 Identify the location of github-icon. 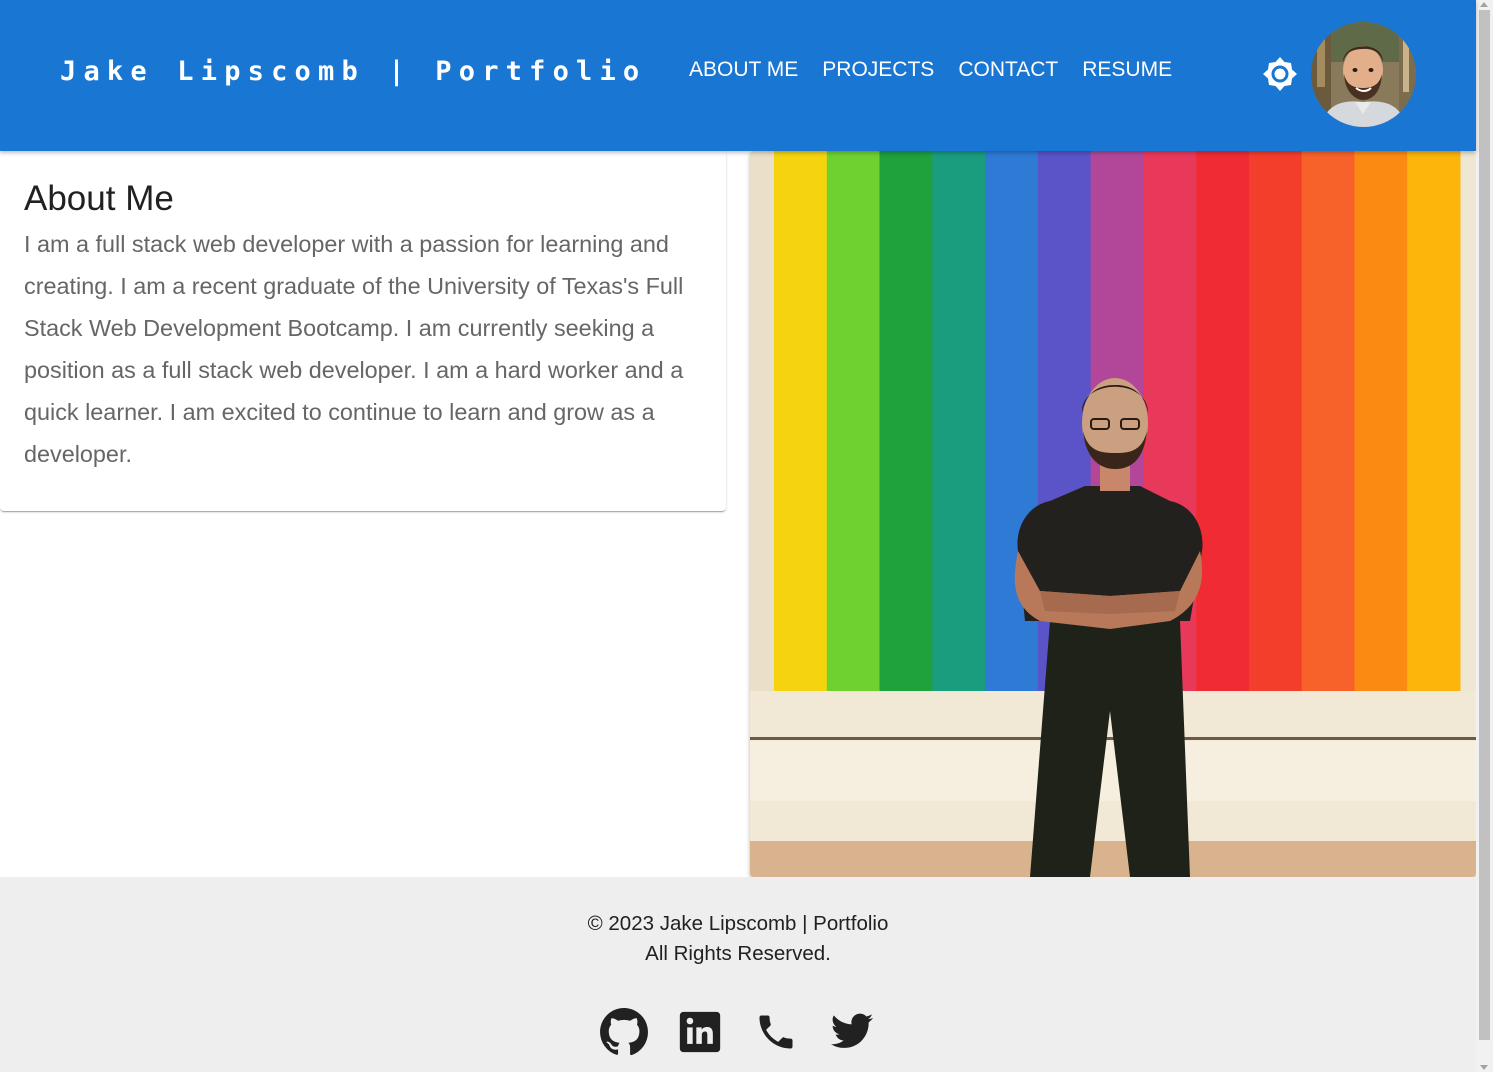
(624, 1032).